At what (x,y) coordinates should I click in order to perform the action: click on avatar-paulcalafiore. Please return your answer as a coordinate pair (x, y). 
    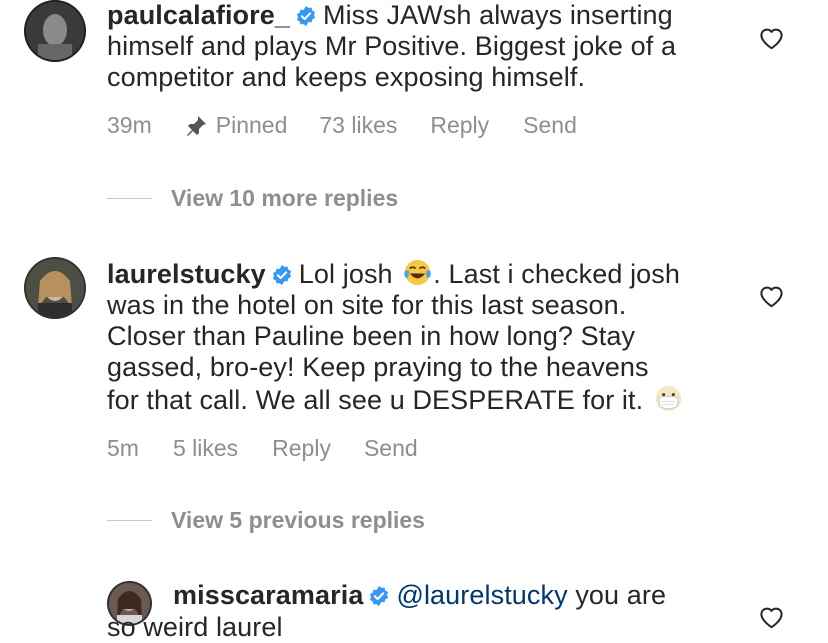
    Looking at the image, I should click on (55, 31).